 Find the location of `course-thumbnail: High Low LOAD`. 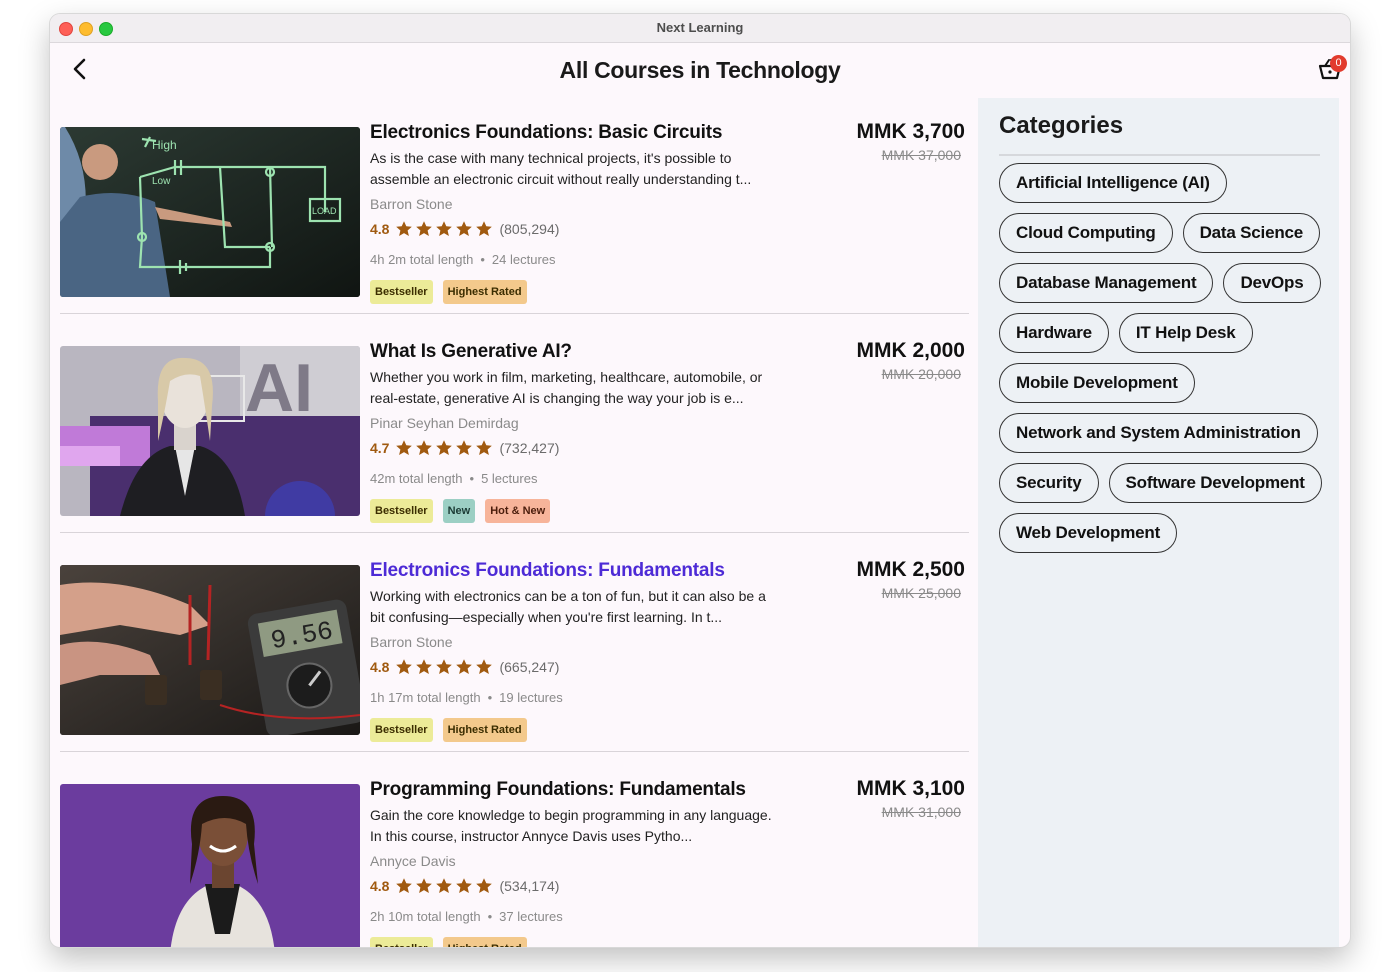

course-thumbnail: High Low LOAD is located at coordinates (210, 212).